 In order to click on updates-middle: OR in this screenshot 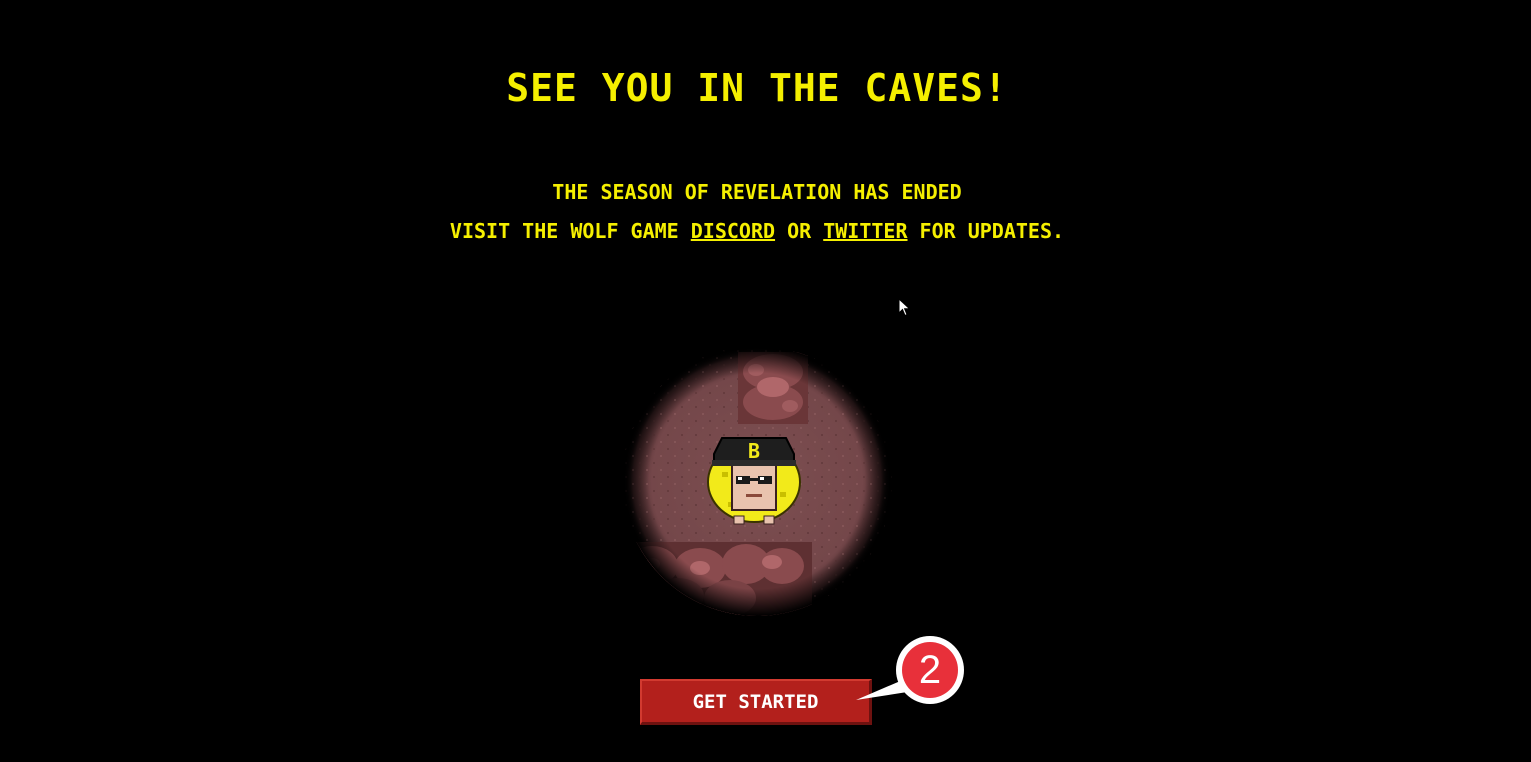, I will do `click(799, 231)`.